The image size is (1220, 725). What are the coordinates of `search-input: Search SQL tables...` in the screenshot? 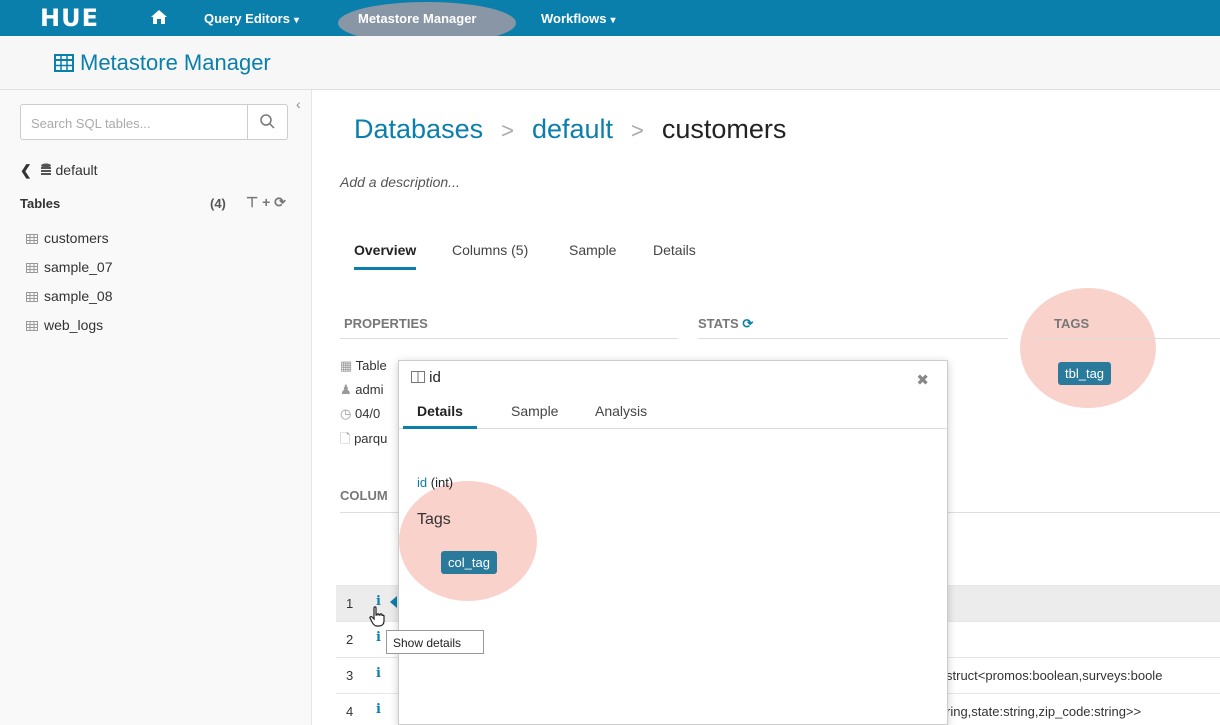 It's located at (154, 122).